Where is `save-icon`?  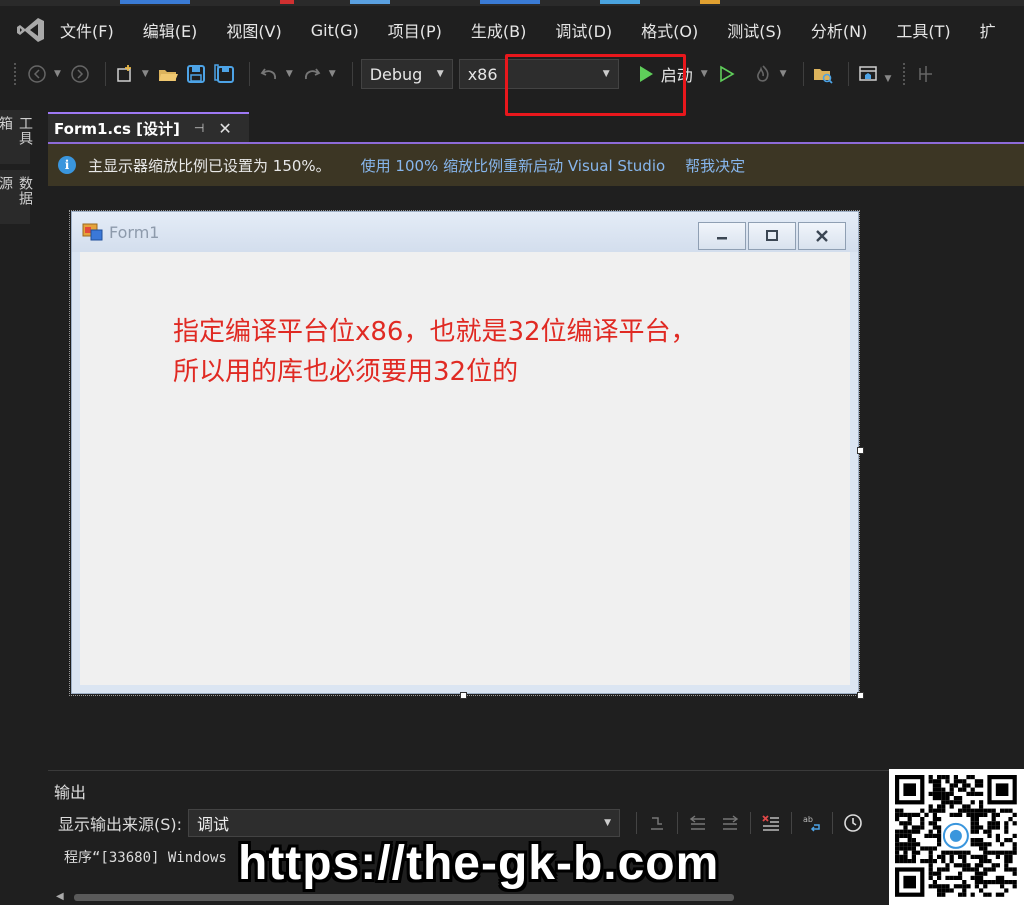
save-icon is located at coordinates (196, 74).